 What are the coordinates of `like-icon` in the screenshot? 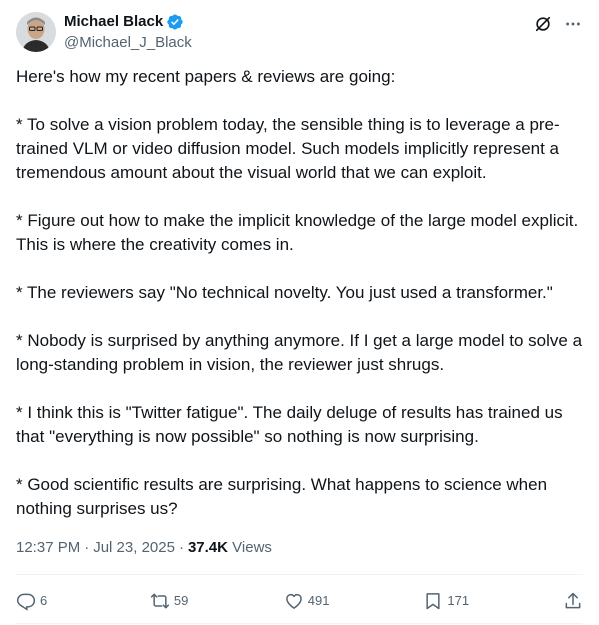 It's located at (294, 601).